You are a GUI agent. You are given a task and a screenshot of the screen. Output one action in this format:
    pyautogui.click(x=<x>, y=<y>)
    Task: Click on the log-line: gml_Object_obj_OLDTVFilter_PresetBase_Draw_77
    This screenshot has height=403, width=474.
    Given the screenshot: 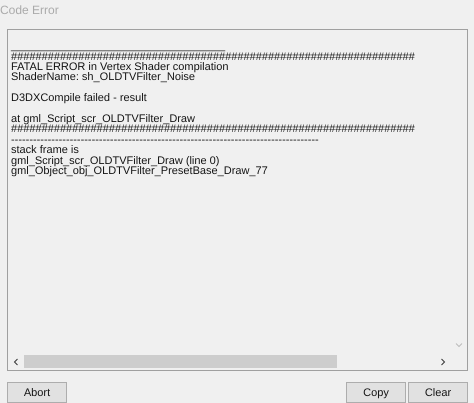 What is the action you would take?
    pyautogui.click(x=140, y=171)
    